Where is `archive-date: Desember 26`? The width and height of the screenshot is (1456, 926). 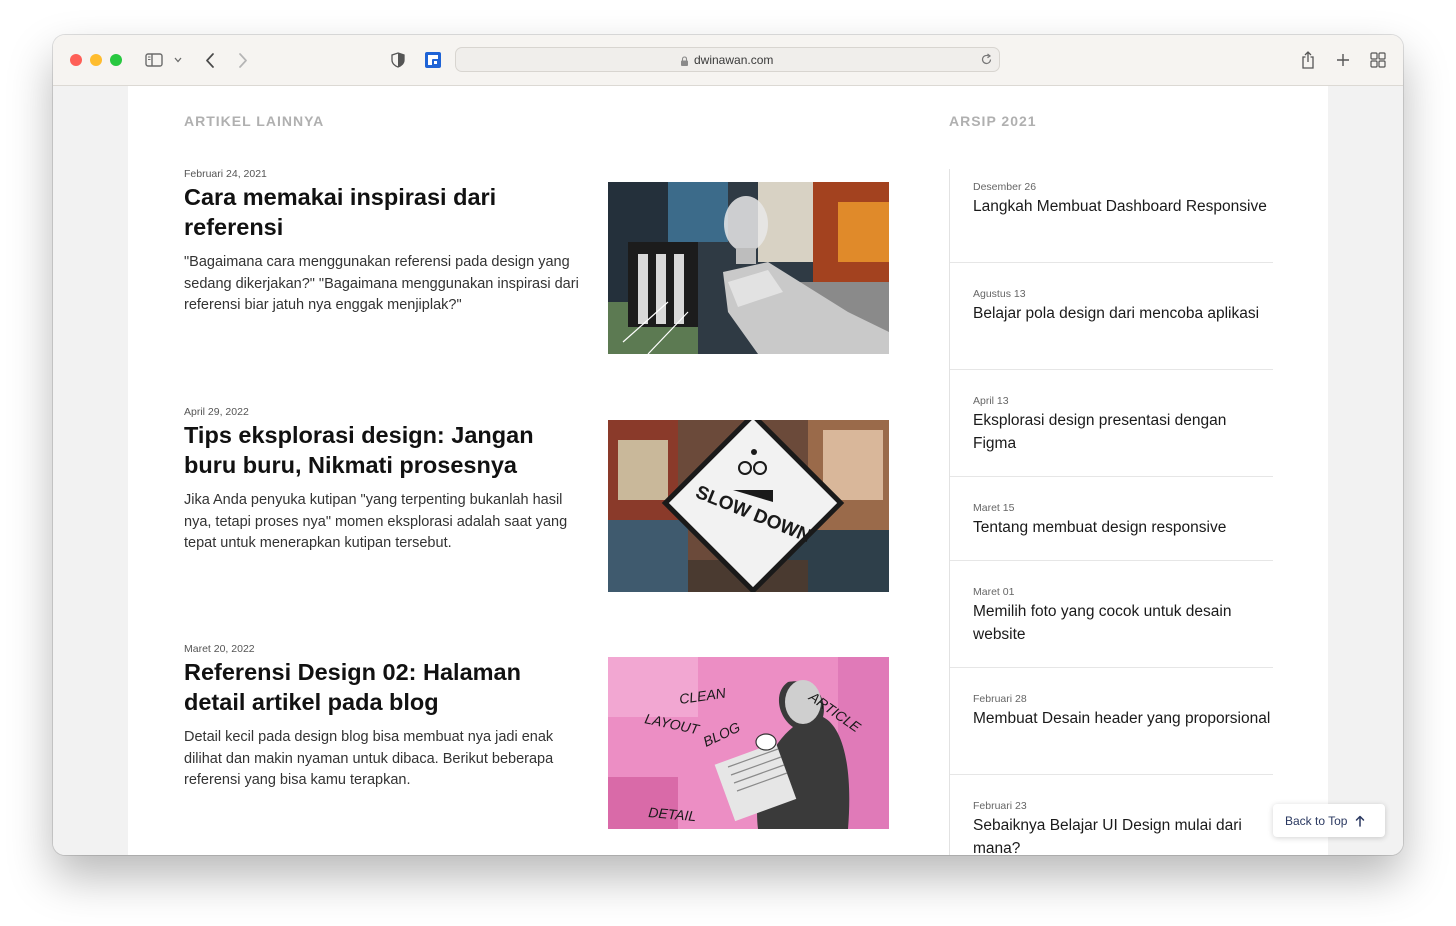
archive-date: Desember 26 is located at coordinates (1005, 187).